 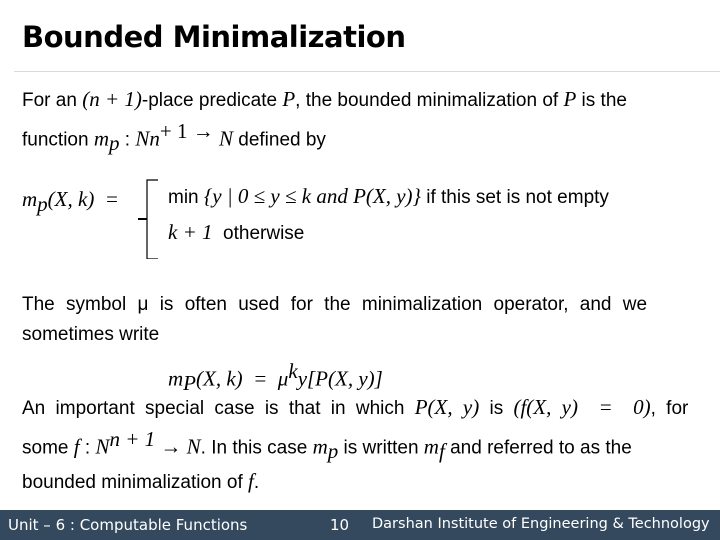 I want to click on text: otherwise, so click(x=258, y=233).